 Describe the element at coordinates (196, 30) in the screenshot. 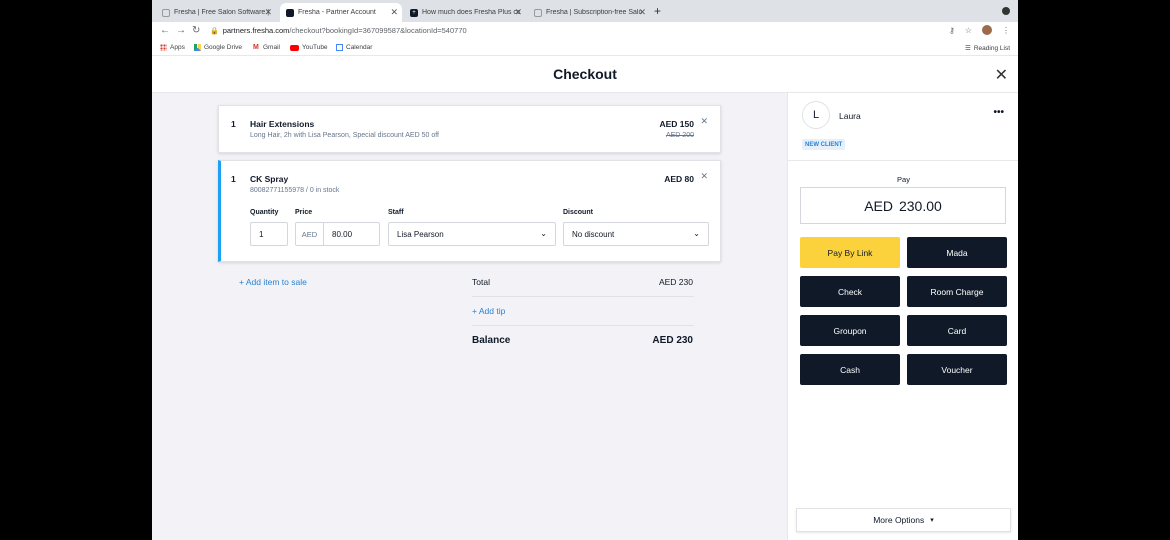

I see `reload-icon: ↻` at that location.